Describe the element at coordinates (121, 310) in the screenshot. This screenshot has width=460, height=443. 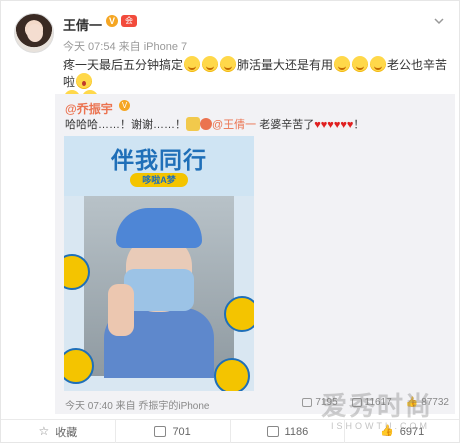
I see `peace-sign-hand` at that location.